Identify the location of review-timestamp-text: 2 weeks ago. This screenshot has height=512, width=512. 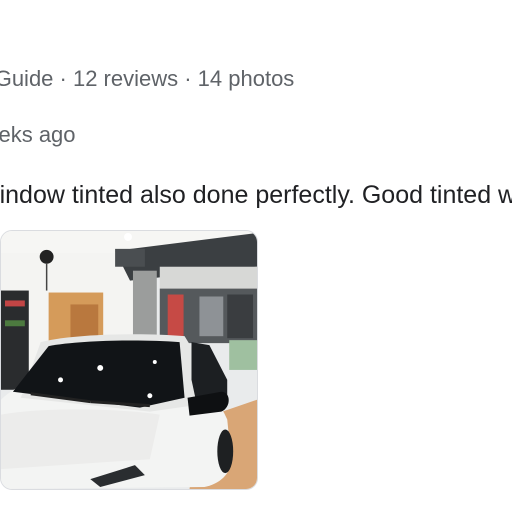
(38, 134).